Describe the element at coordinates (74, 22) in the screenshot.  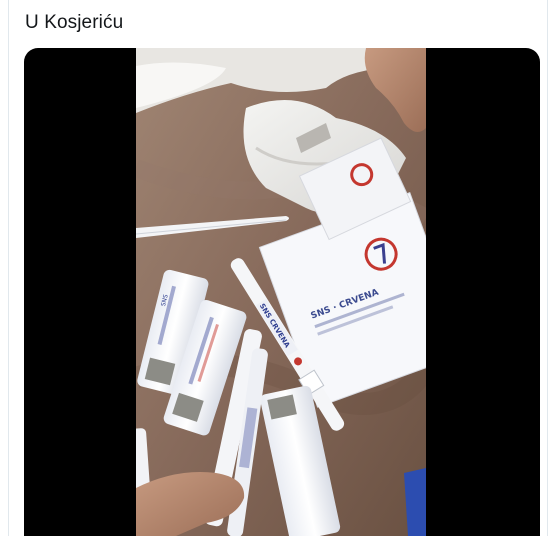
I see `tweet-text: U Kosjeriću` at that location.